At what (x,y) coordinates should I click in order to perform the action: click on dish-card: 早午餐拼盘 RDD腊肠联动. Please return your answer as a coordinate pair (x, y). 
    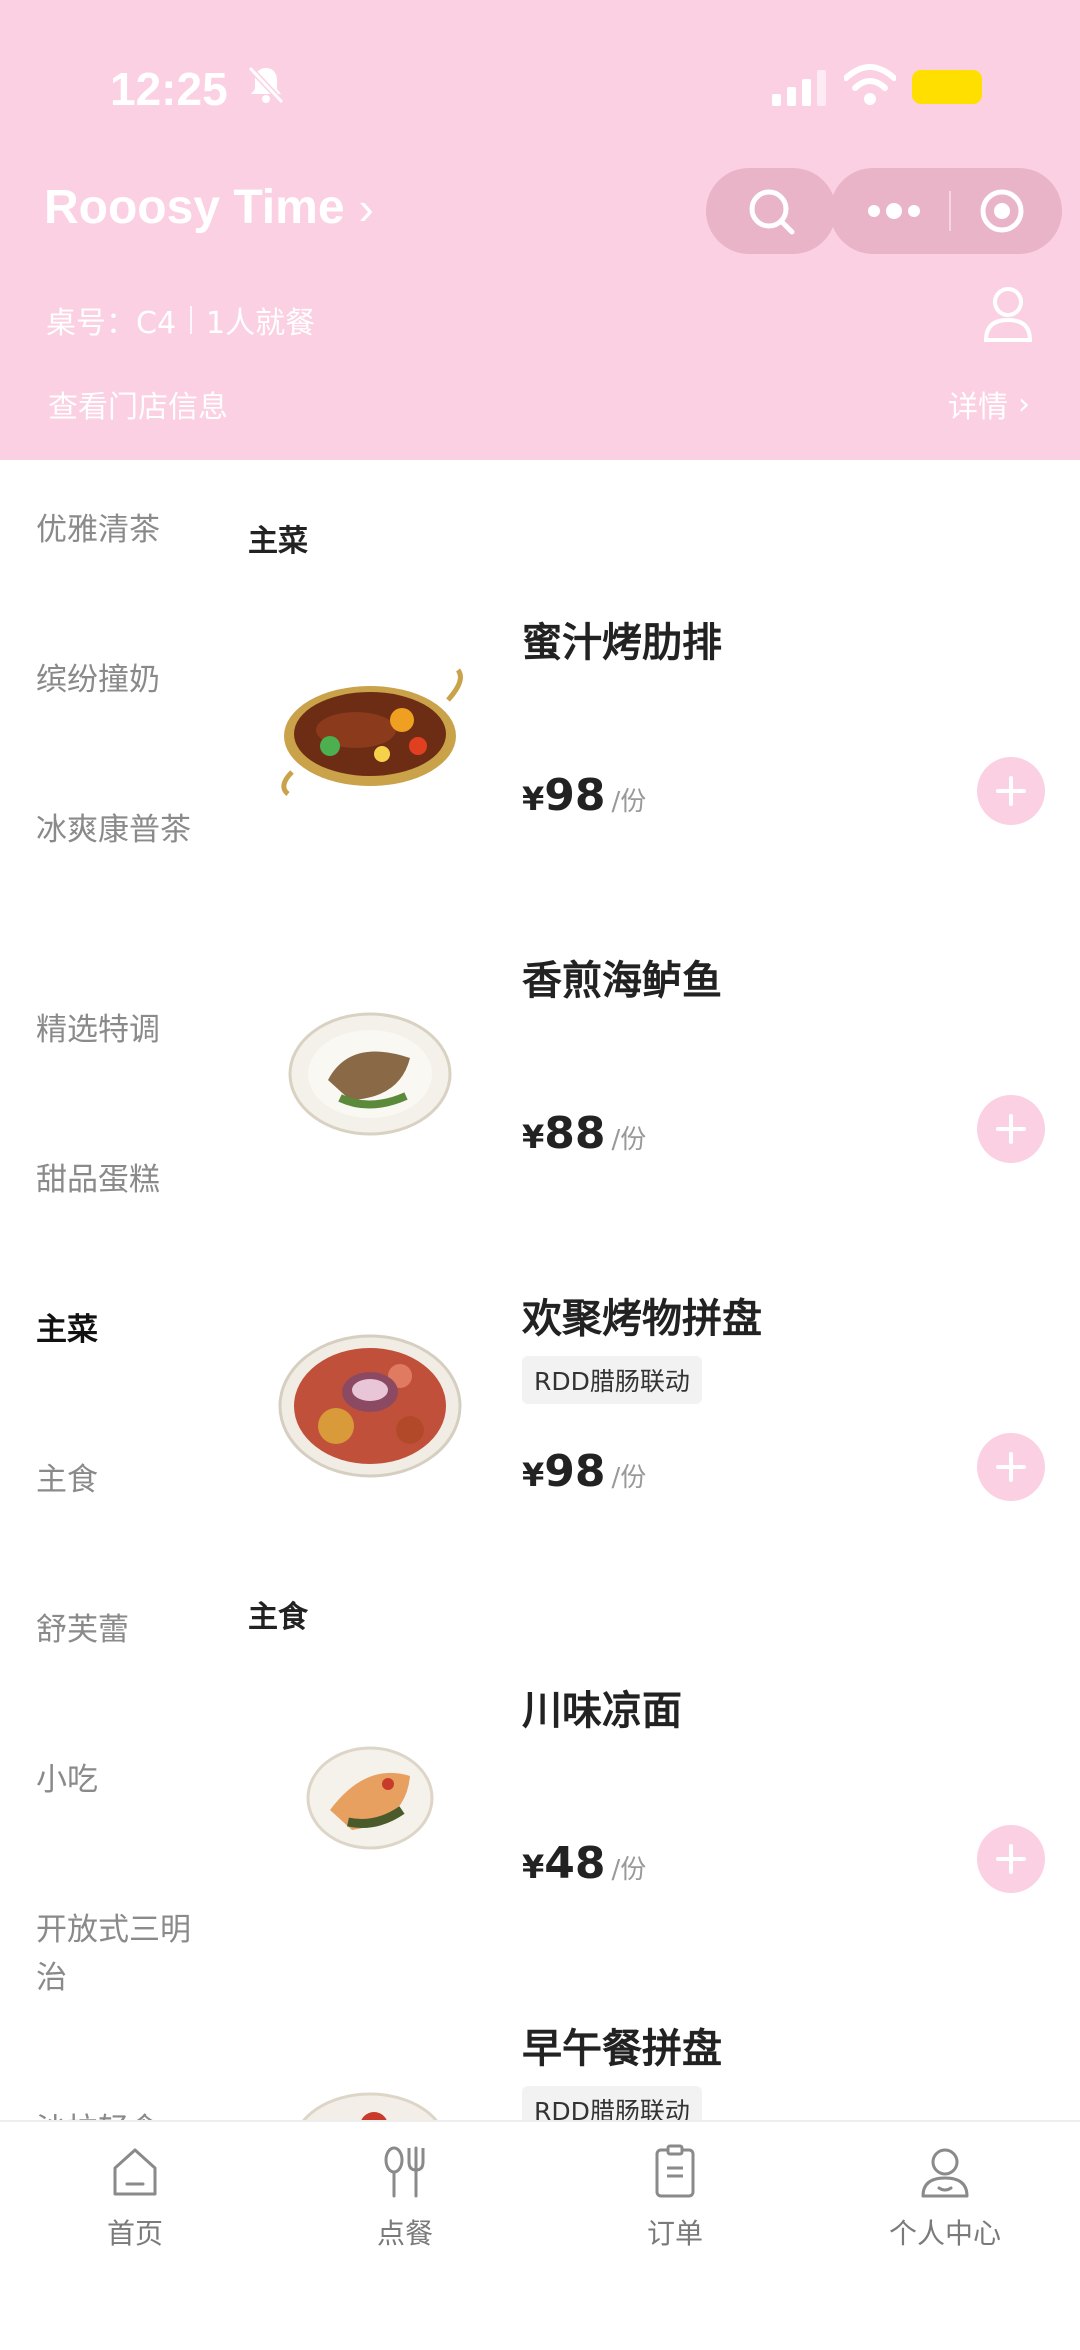
    Looking at the image, I should click on (645, 2068).